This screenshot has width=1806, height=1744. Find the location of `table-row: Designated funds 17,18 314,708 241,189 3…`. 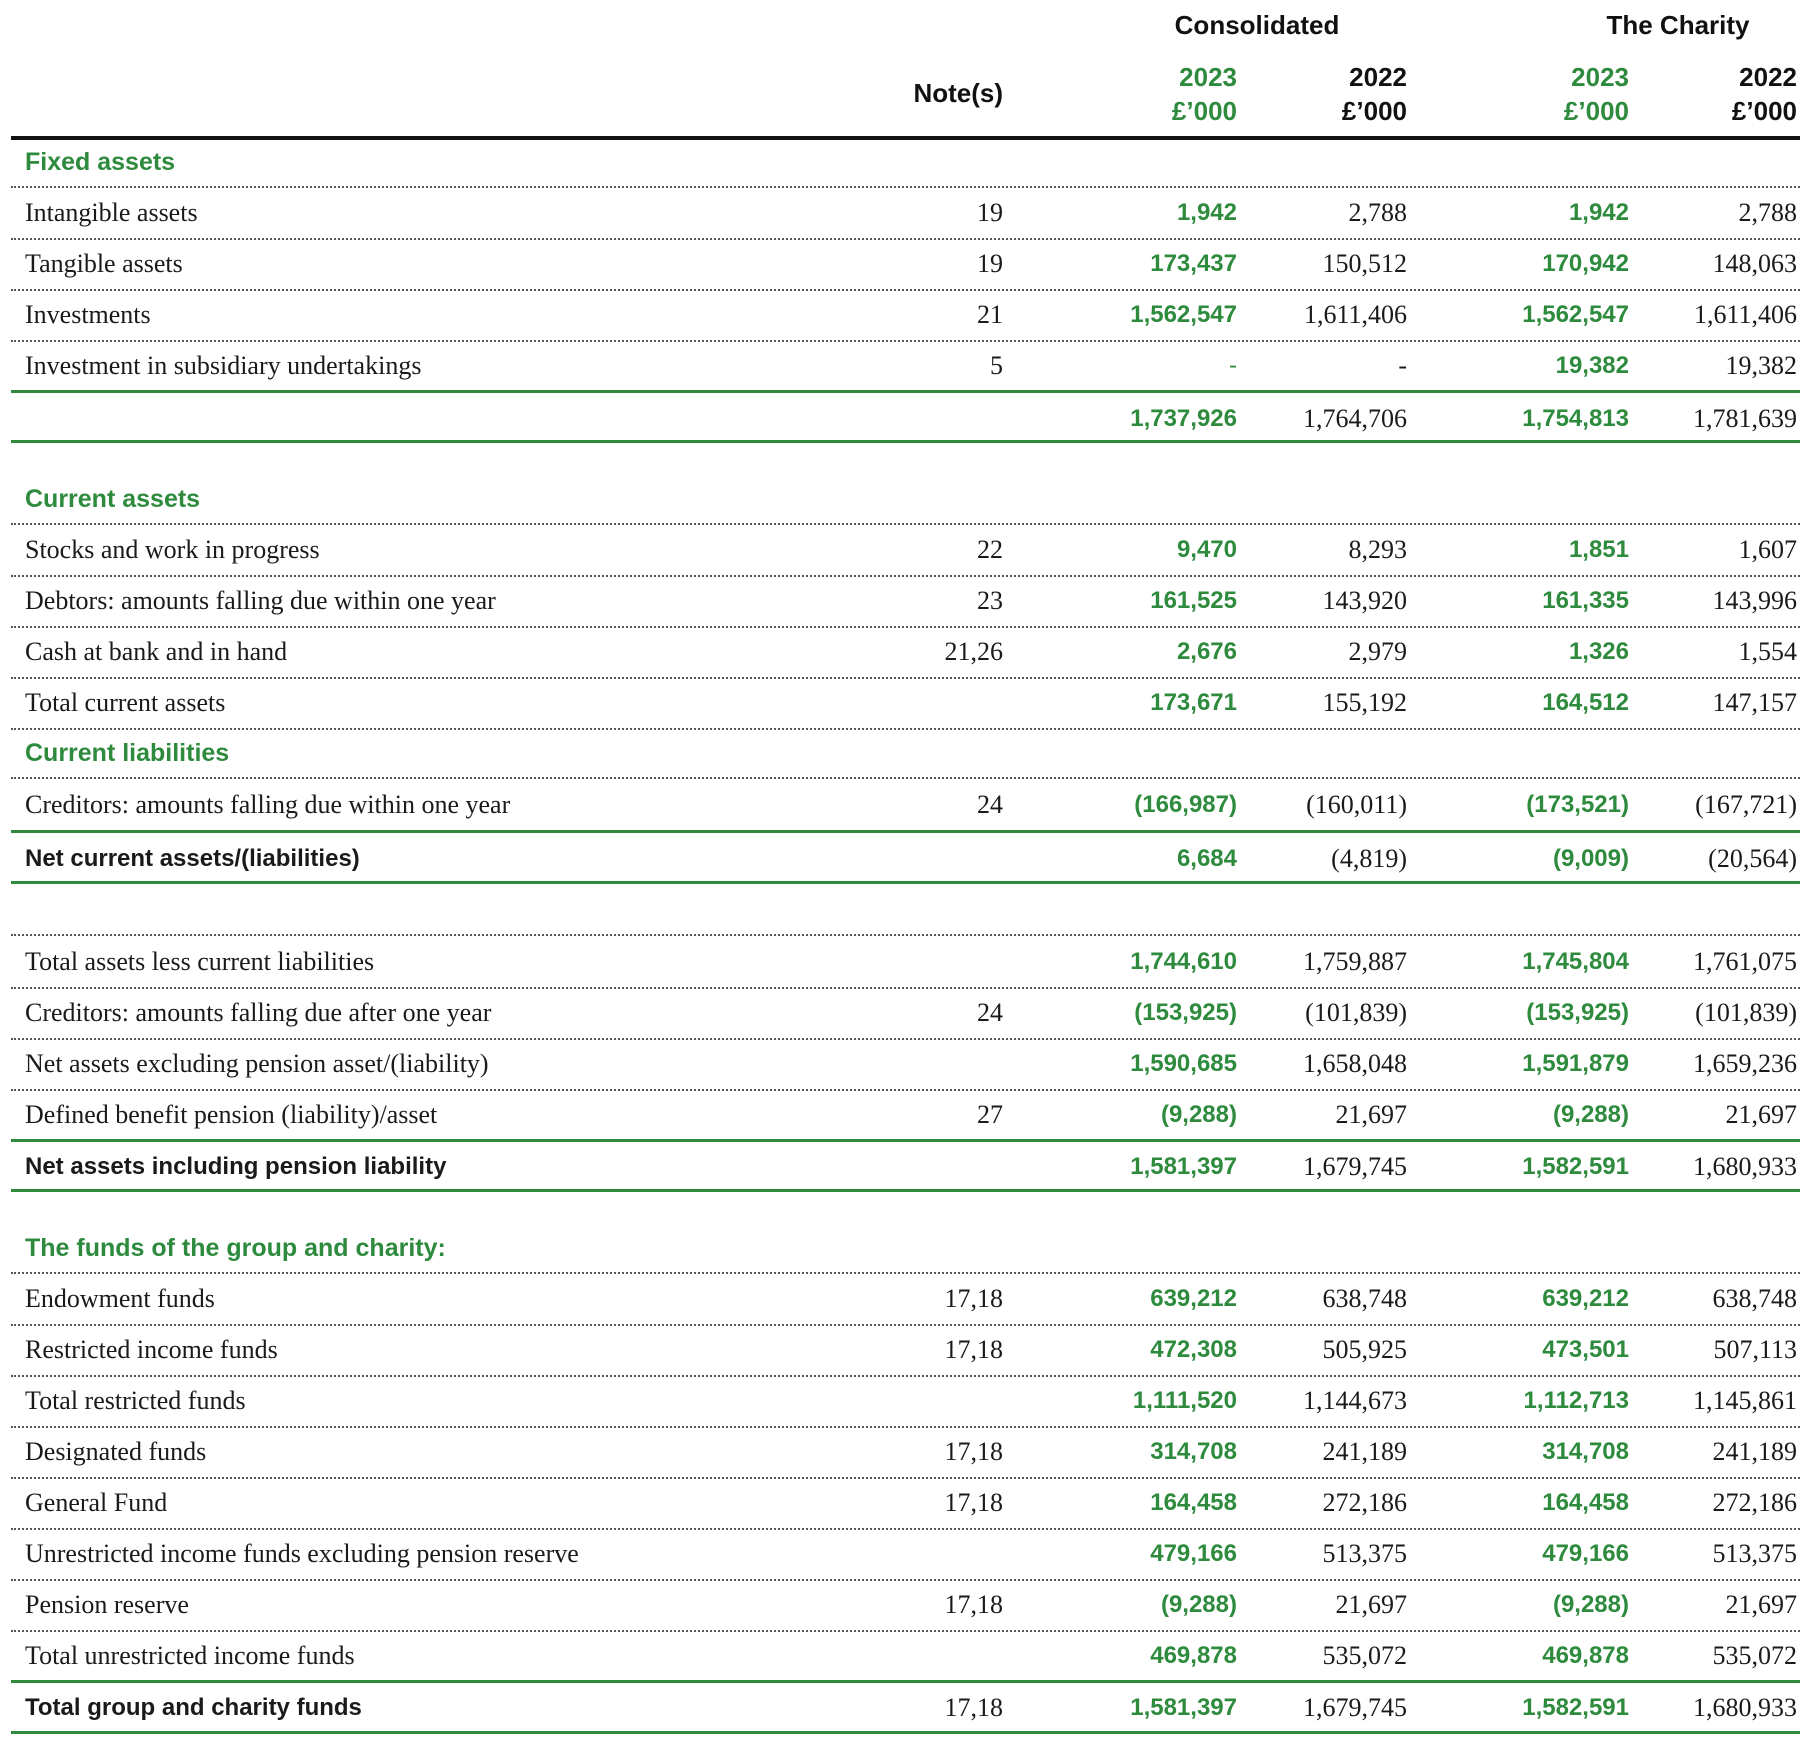

table-row: Designated funds 17,18 314,708 241,189 3… is located at coordinates (905, 1453).